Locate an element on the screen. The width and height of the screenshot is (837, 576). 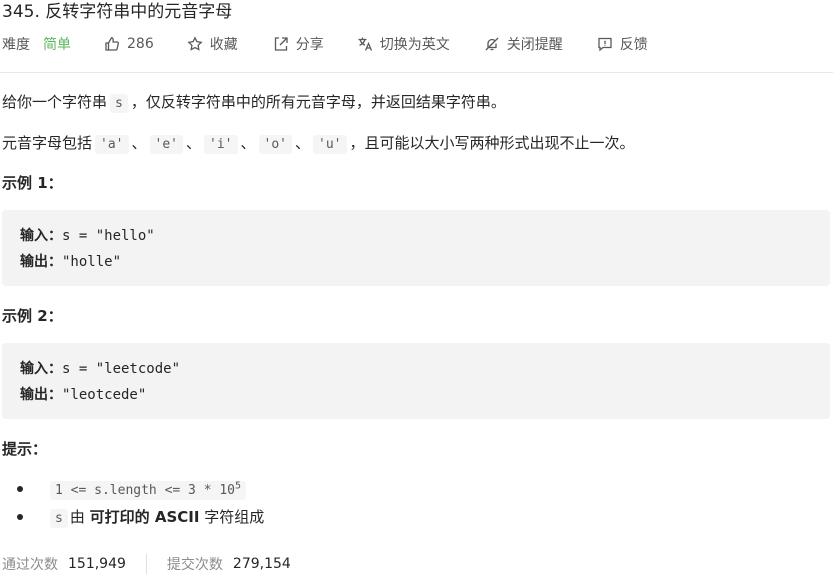
stats-divider is located at coordinates (146, 564).